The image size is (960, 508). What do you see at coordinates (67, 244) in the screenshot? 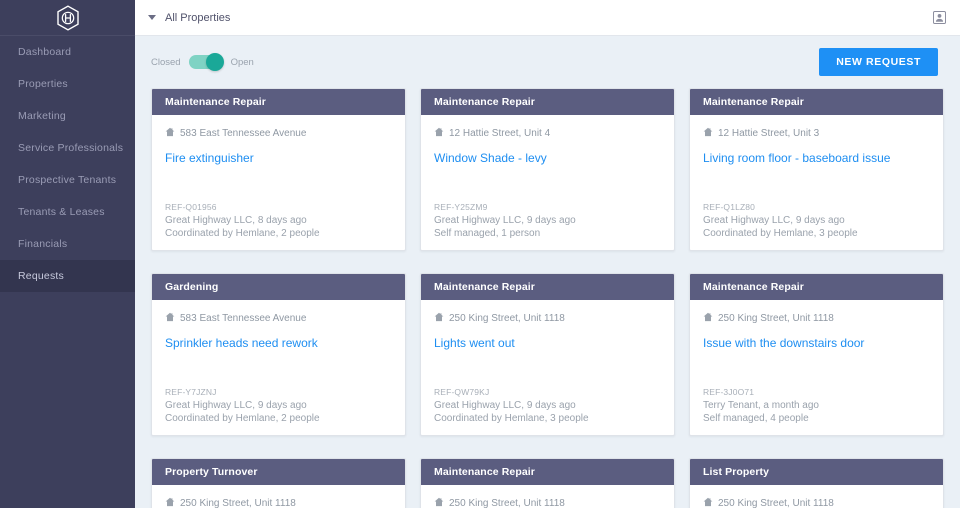
I see `sidebar-item-financials: Financials` at bounding box center [67, 244].